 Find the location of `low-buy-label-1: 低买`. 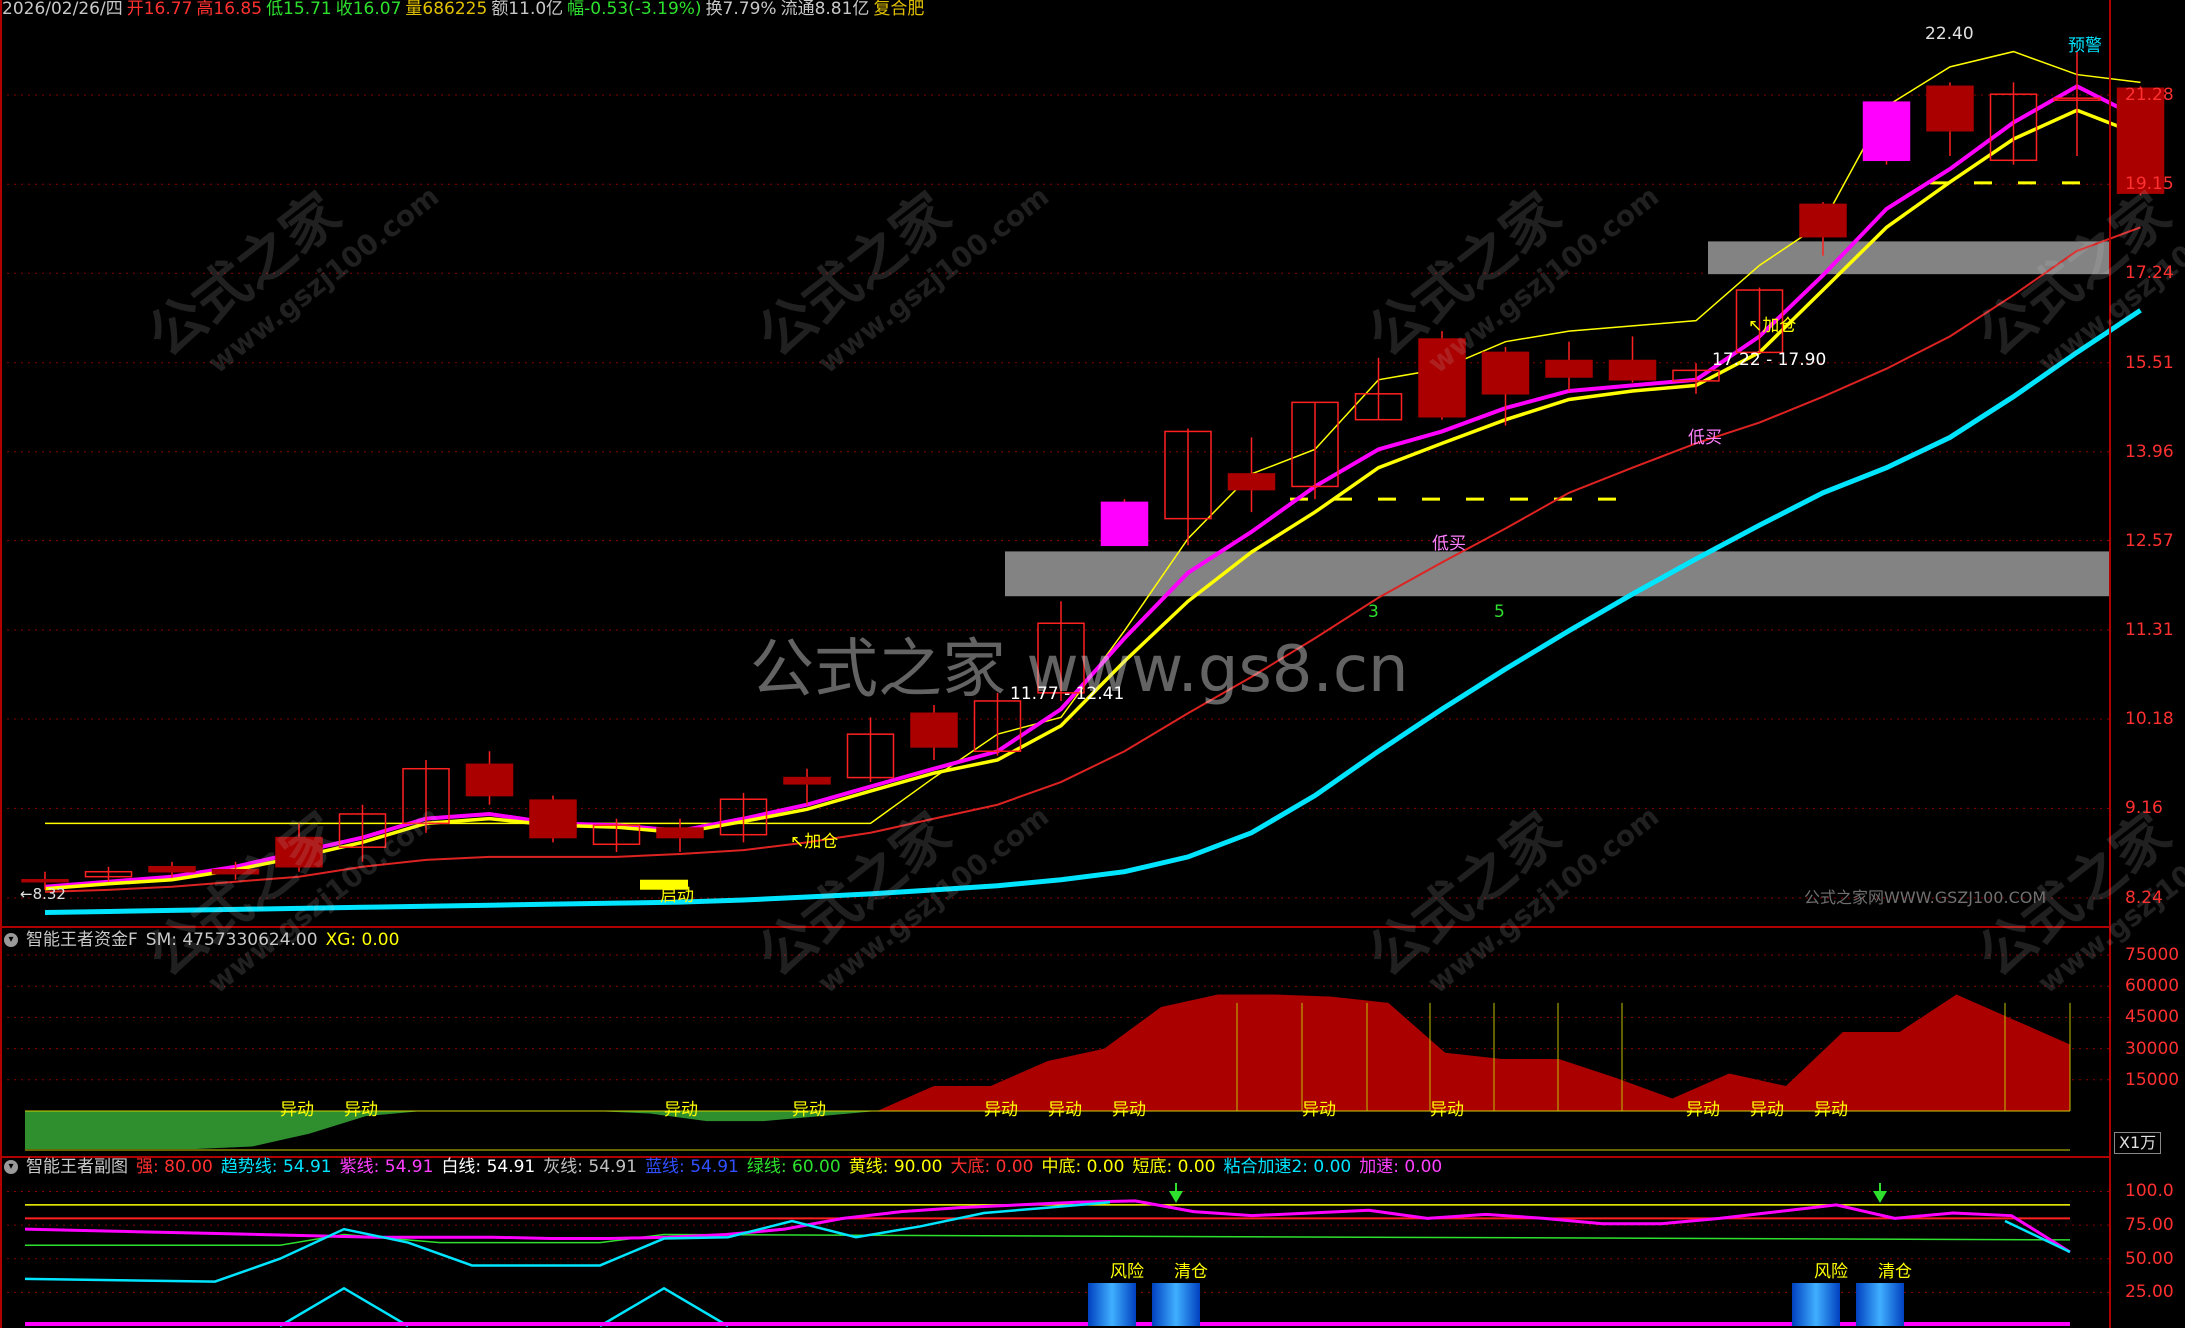

low-buy-label-1: 低买 is located at coordinates (1705, 438).